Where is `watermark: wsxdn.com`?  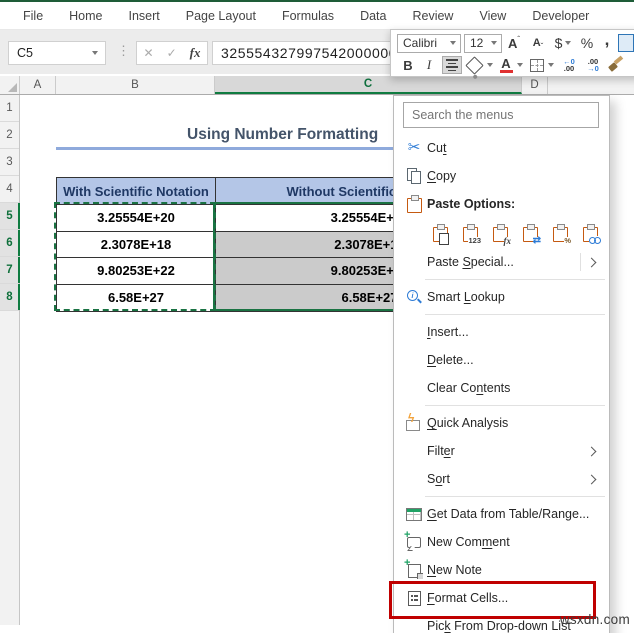
watermark: wsxdn.com is located at coordinates (594, 619).